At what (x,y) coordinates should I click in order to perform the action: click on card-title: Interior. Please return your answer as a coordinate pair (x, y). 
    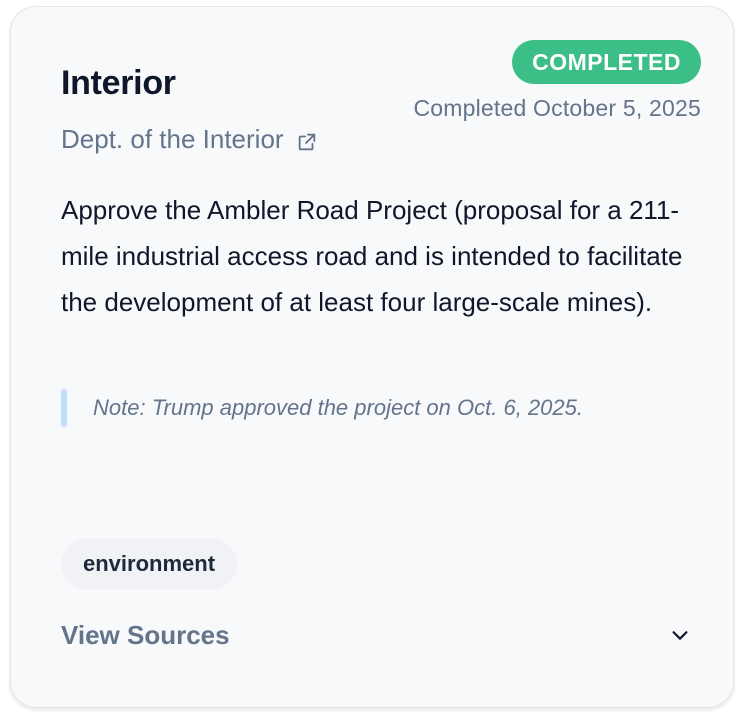
    Looking at the image, I should click on (118, 83).